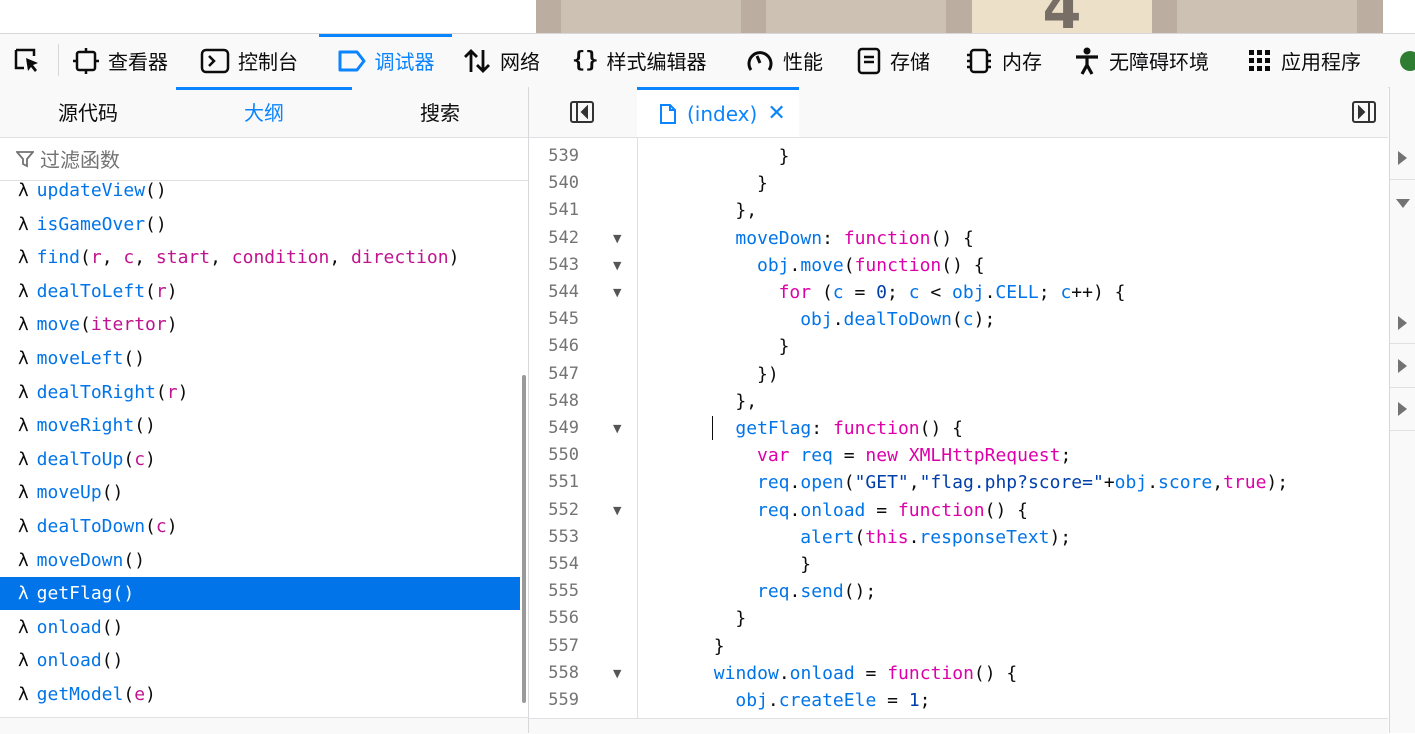 Image resolution: width=1415 pixels, height=734 pixels. What do you see at coordinates (554, 673) in the screenshot?
I see `line-number: 558` at bounding box center [554, 673].